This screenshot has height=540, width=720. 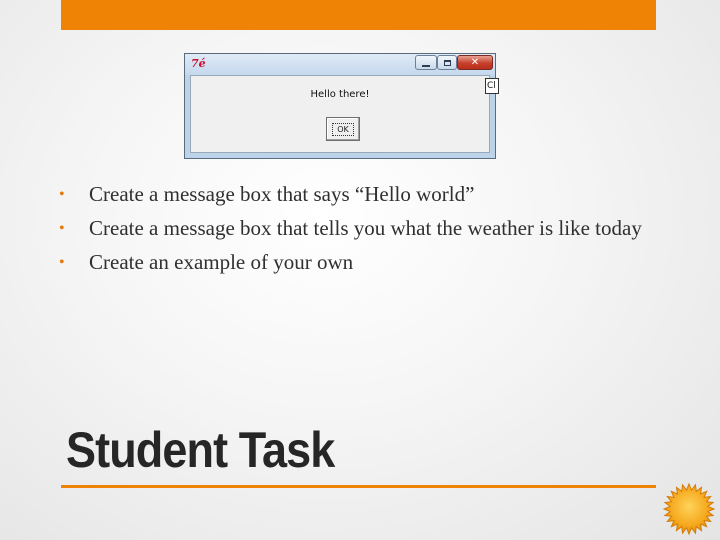 I want to click on maximize-icon, so click(x=447, y=62).